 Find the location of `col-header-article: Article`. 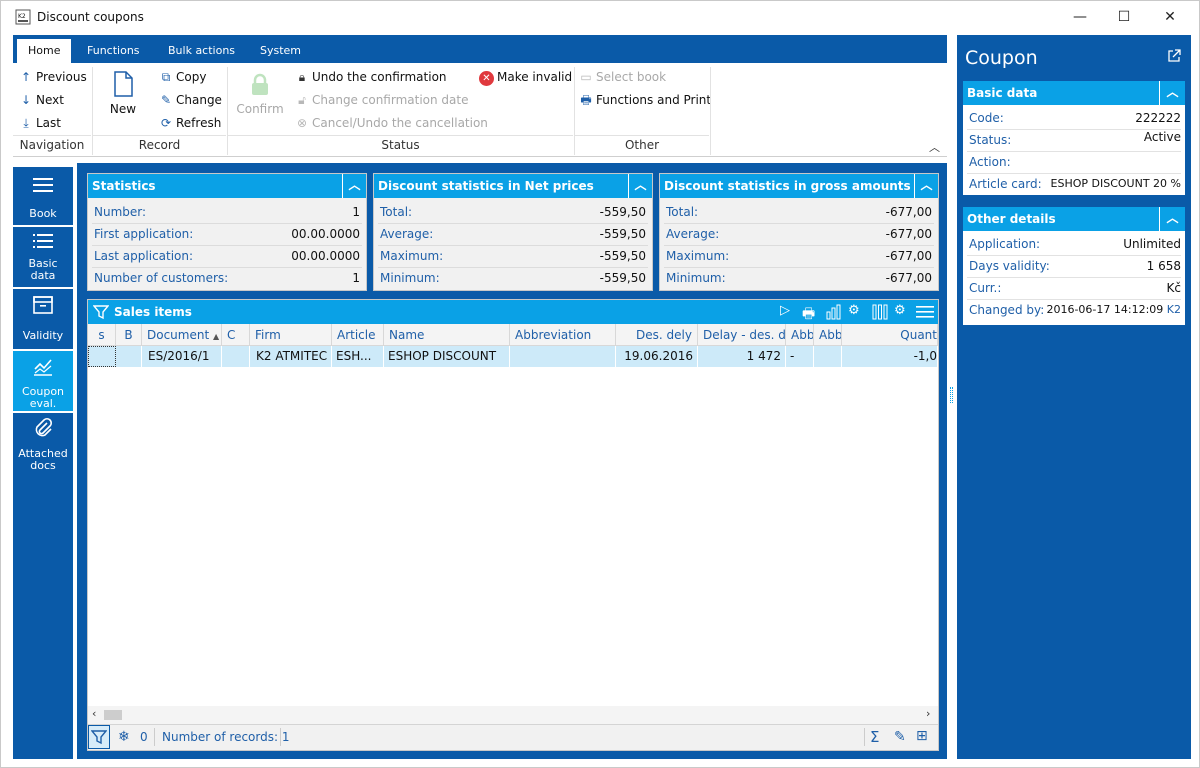

col-header-article: Article is located at coordinates (358, 335).